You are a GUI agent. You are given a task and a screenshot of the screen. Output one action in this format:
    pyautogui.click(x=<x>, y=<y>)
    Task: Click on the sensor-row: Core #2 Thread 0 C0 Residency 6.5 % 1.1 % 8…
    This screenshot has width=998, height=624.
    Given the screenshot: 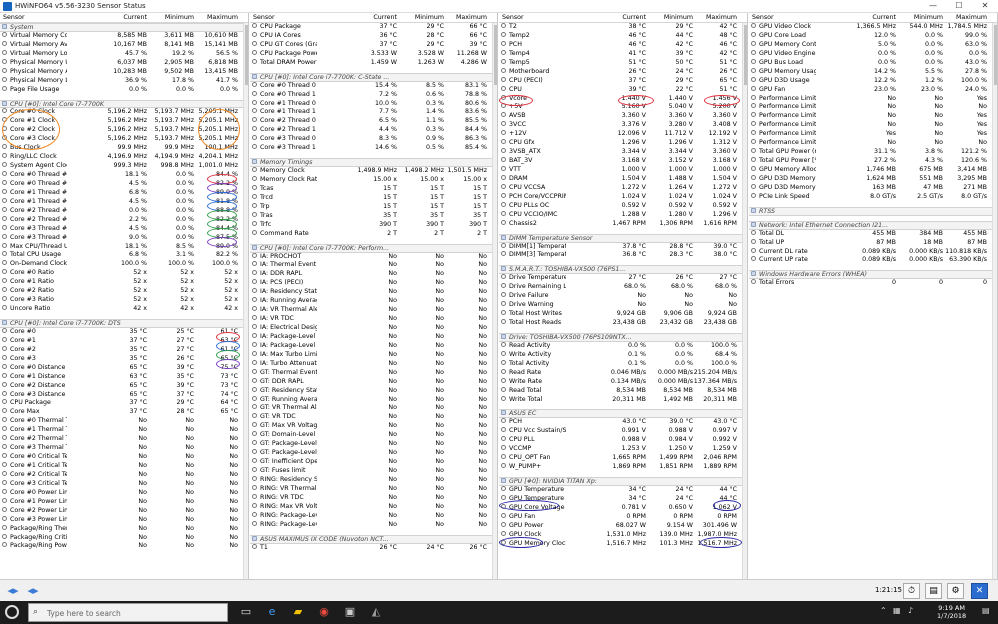 What is the action you would take?
    pyautogui.click(x=373, y=121)
    